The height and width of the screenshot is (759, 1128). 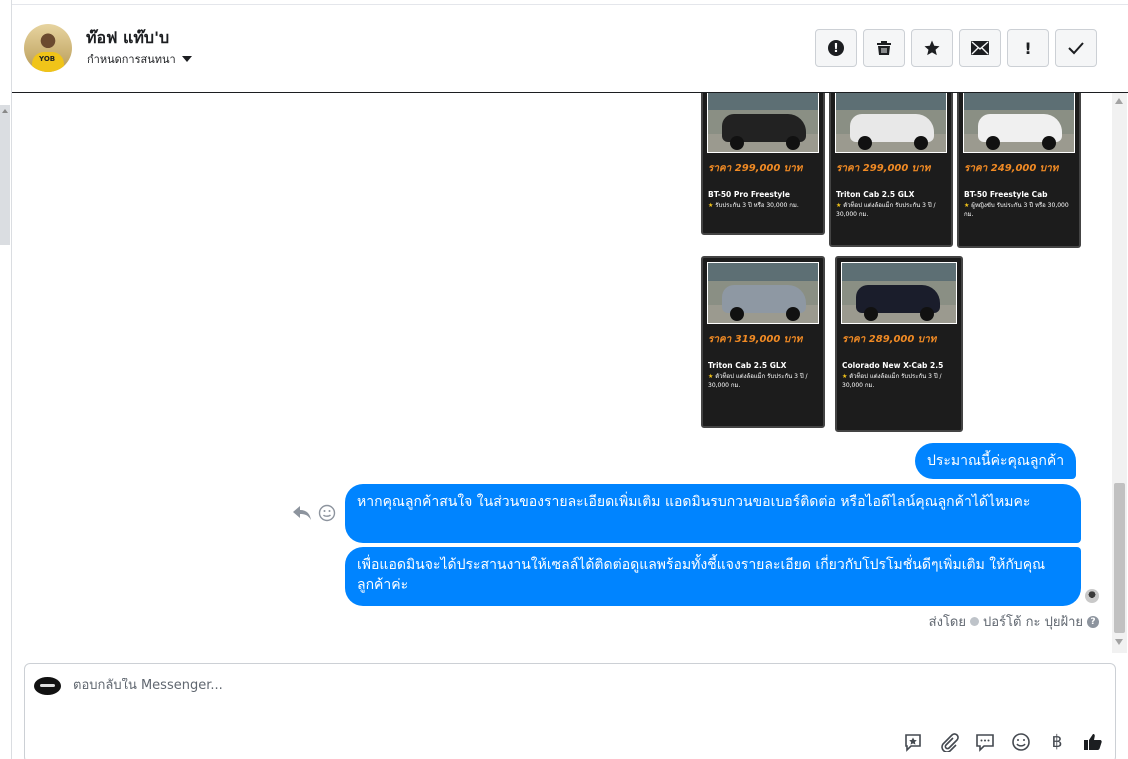 I want to click on conversation-header: ท๊อฟ แท๊บ'บ กำหนดการสนทนา ! !, so click(x=570, y=48).